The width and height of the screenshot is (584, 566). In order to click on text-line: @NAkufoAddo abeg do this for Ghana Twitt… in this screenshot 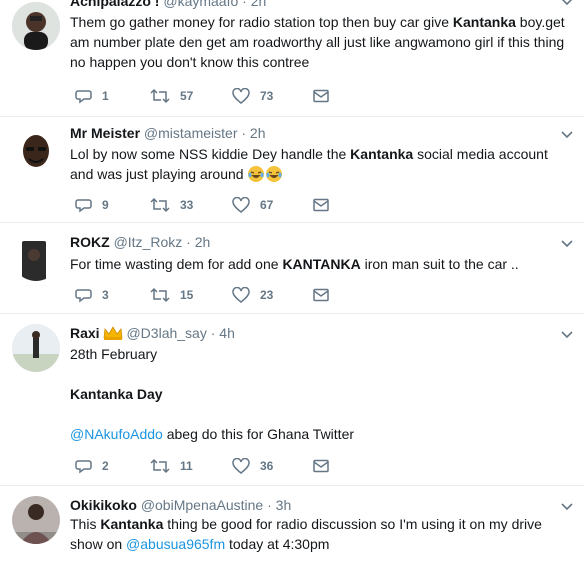, I will do `click(212, 434)`.